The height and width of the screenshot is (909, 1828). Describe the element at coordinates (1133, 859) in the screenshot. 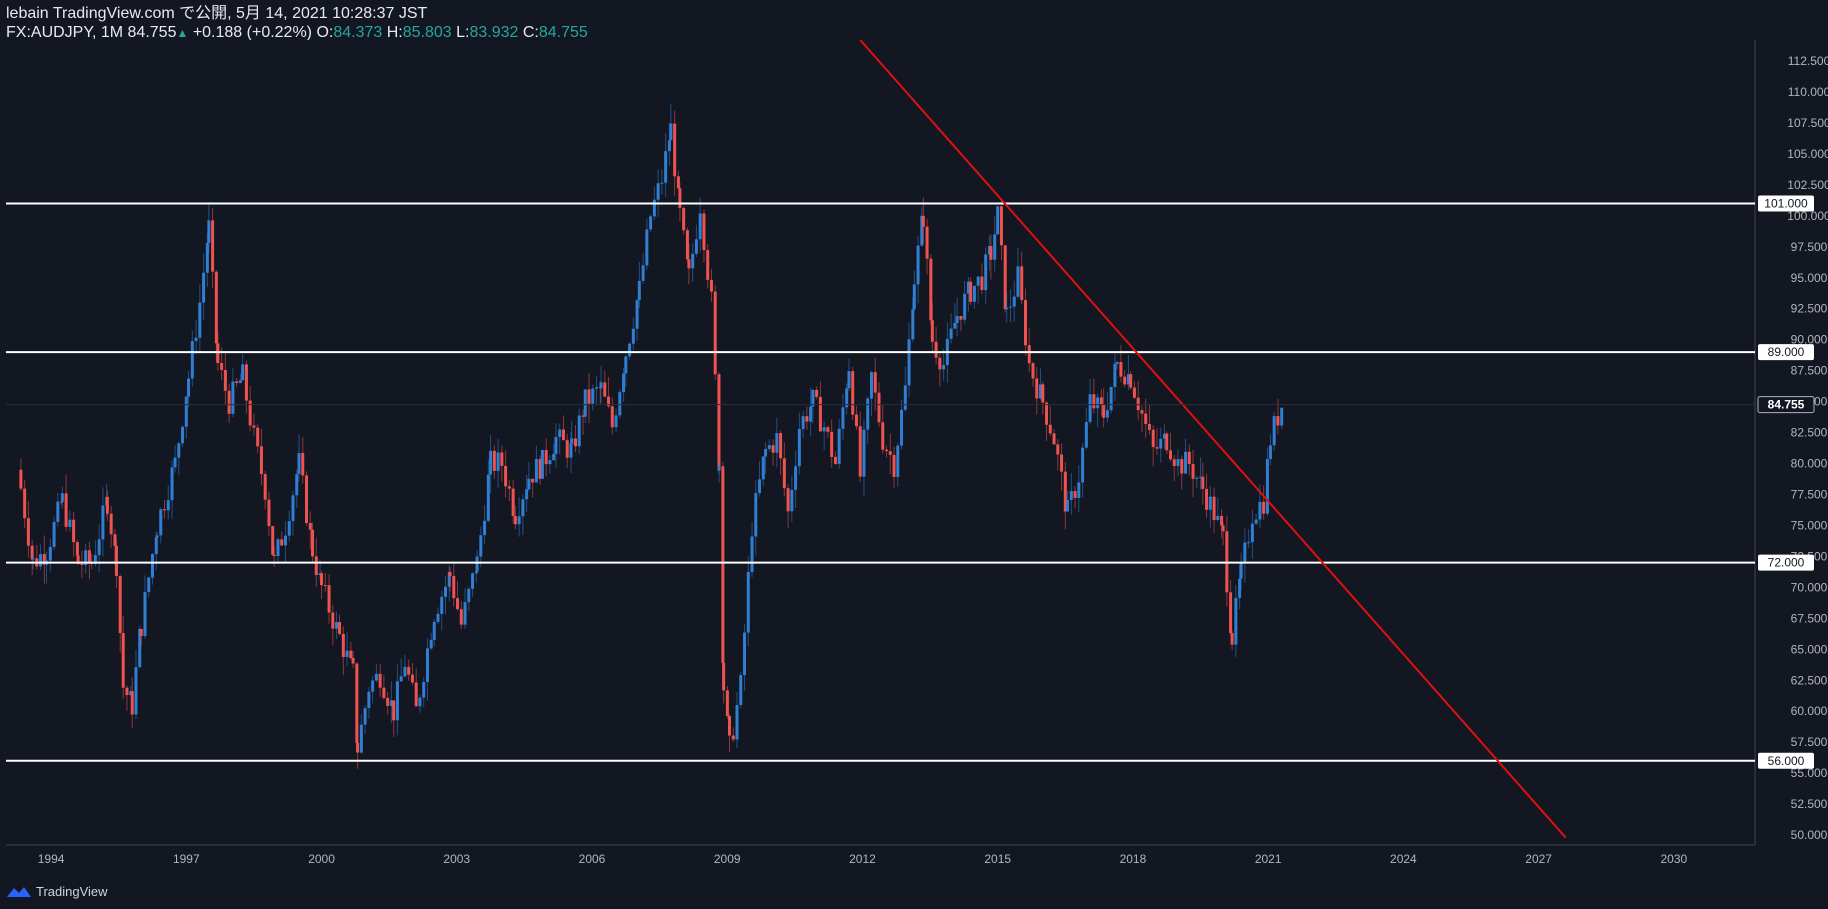

I see `x-tick-label: 2018` at that location.